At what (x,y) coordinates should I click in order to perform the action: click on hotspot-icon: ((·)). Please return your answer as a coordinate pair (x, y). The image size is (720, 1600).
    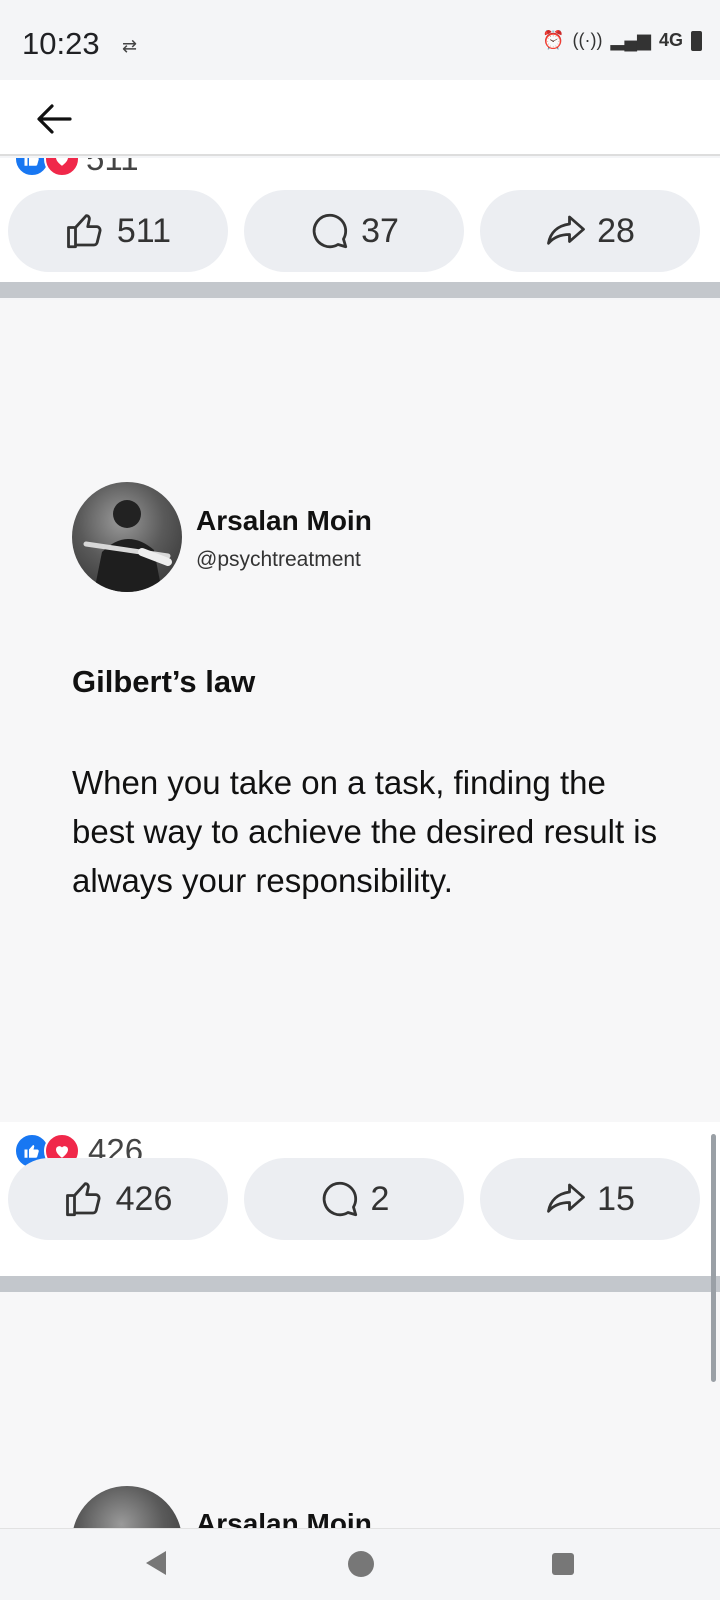
    Looking at the image, I should click on (587, 40).